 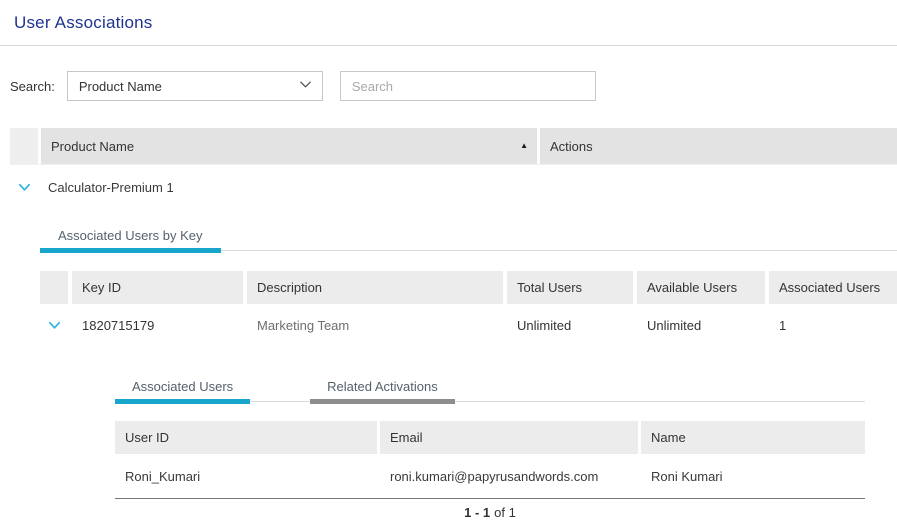 I want to click on description-column-header: Description, so click(x=375, y=287).